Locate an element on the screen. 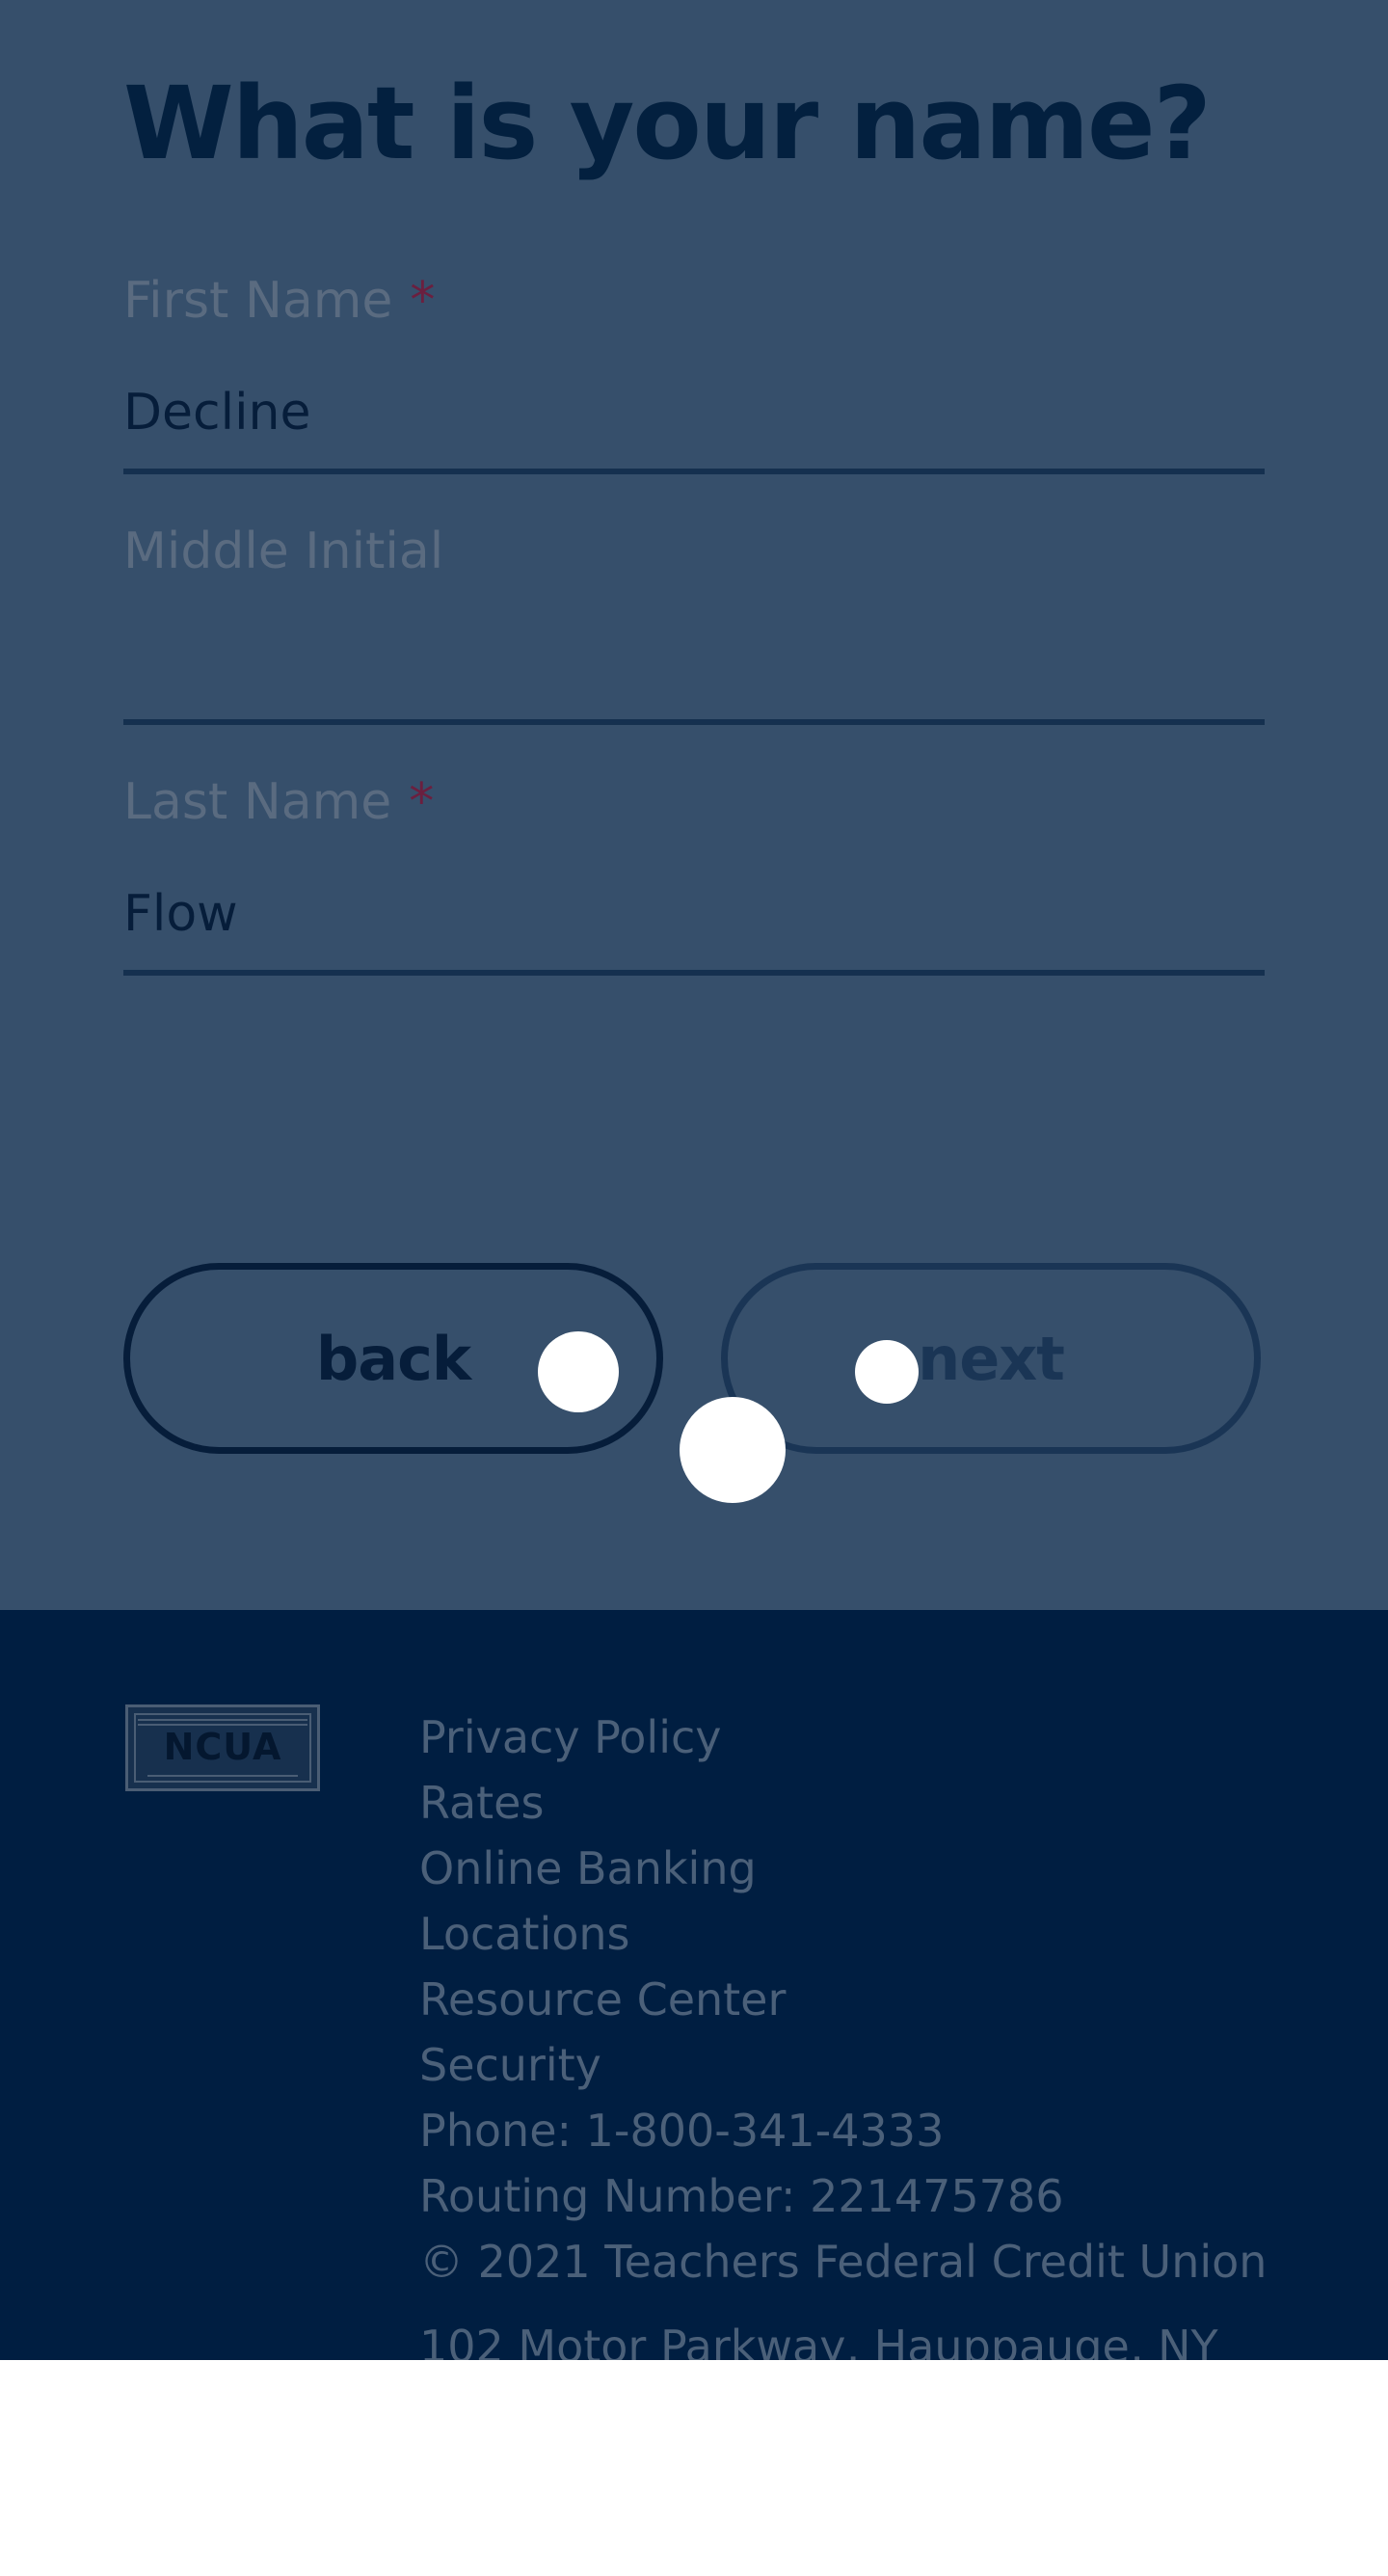 Image resolution: width=1388 pixels, height=2576 pixels. first-name-label-text: First Name is located at coordinates (258, 301).